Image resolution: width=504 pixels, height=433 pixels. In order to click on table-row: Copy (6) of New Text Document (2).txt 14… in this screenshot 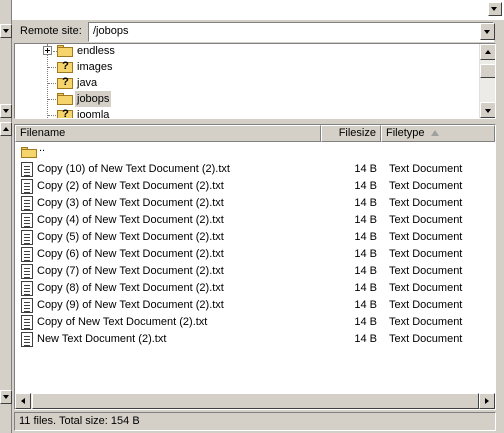, I will do `click(248, 254)`.